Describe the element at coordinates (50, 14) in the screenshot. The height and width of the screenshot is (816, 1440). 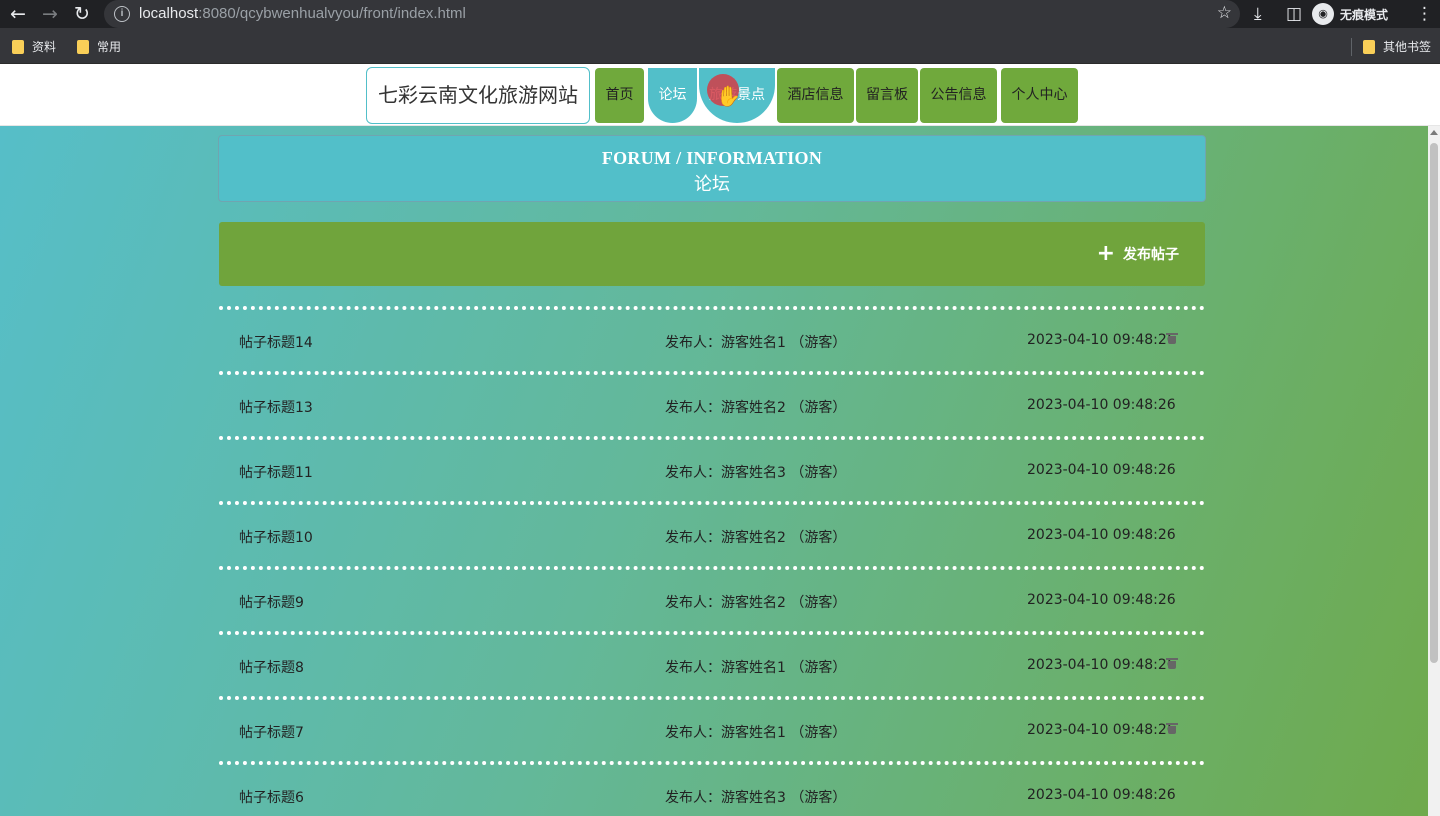
I see `forward-icon: →` at that location.